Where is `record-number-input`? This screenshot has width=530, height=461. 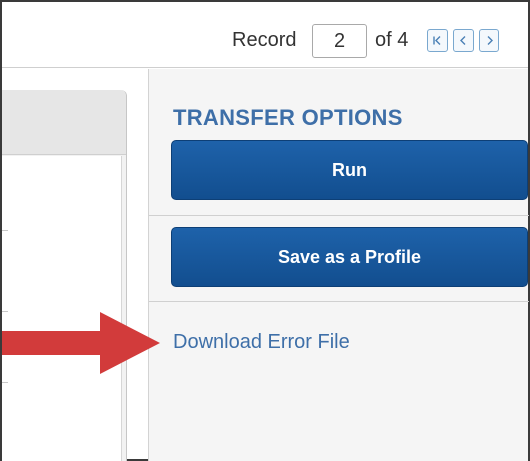 record-number-input is located at coordinates (339, 41).